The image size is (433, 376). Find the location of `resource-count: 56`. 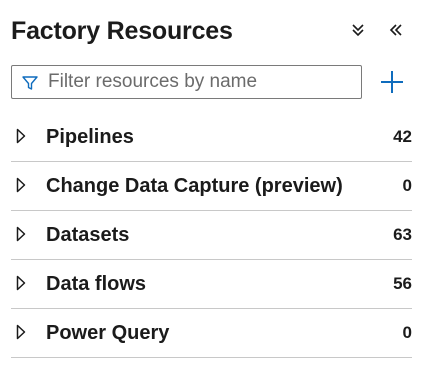

resource-count: 56 is located at coordinates (402, 283).